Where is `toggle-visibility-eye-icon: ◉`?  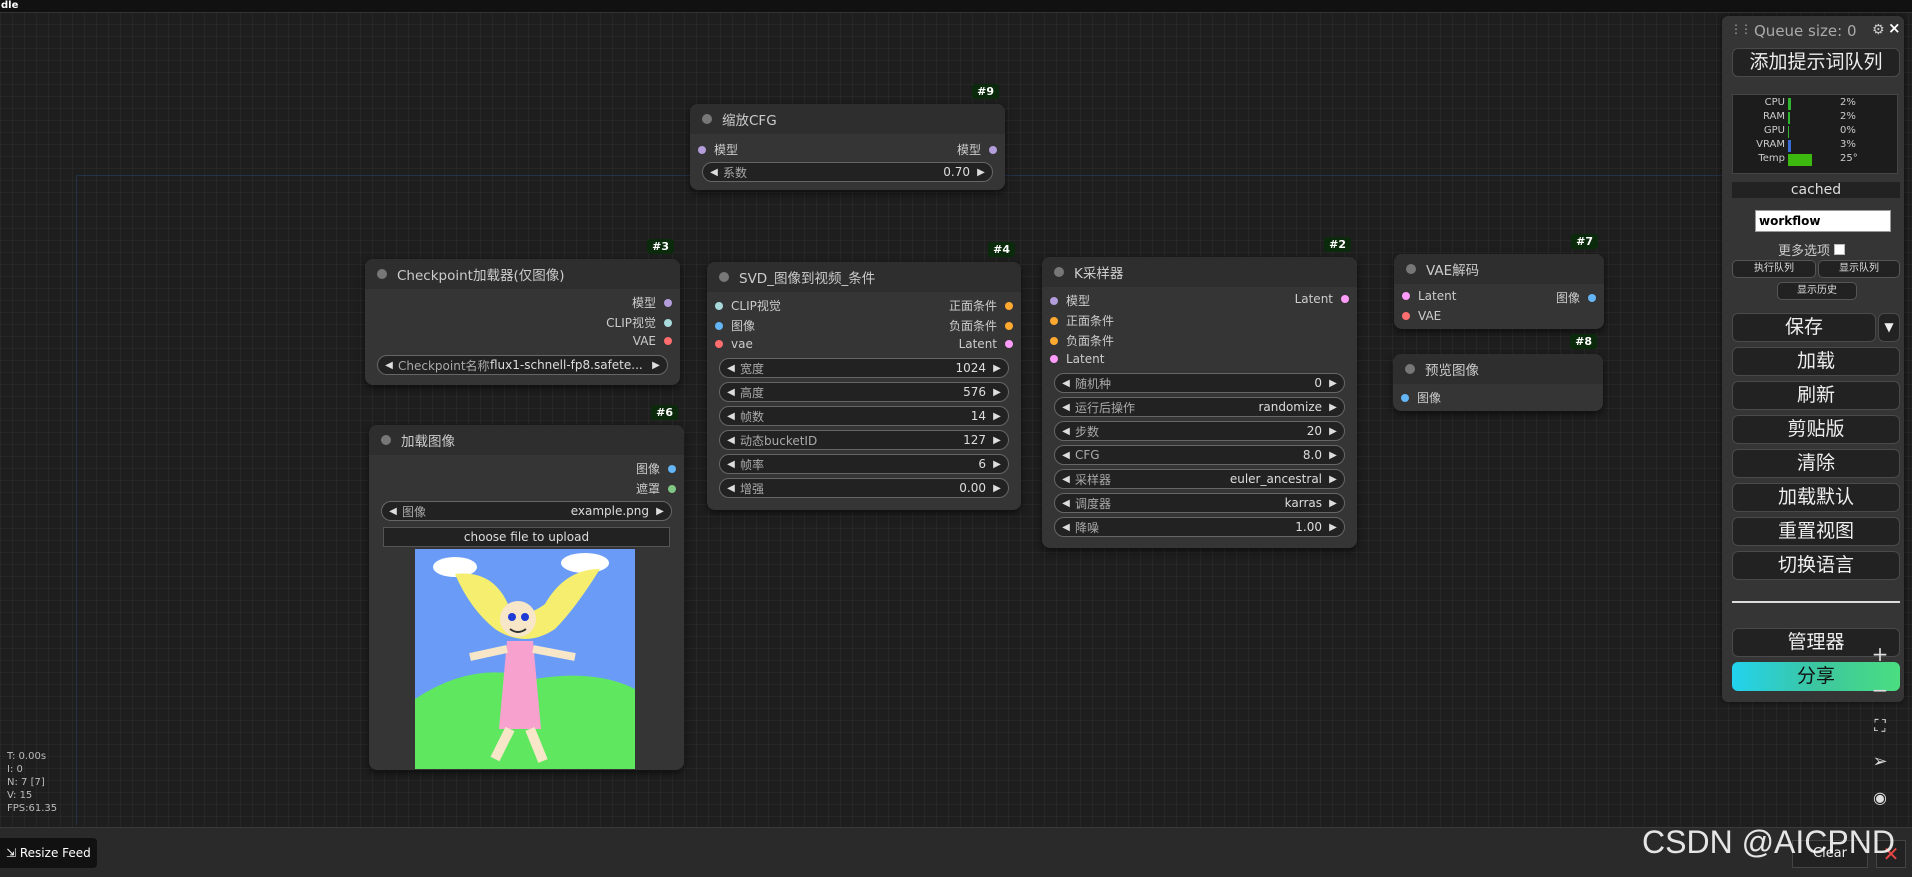
toggle-visibility-eye-icon: ◉ is located at coordinates (1880, 798).